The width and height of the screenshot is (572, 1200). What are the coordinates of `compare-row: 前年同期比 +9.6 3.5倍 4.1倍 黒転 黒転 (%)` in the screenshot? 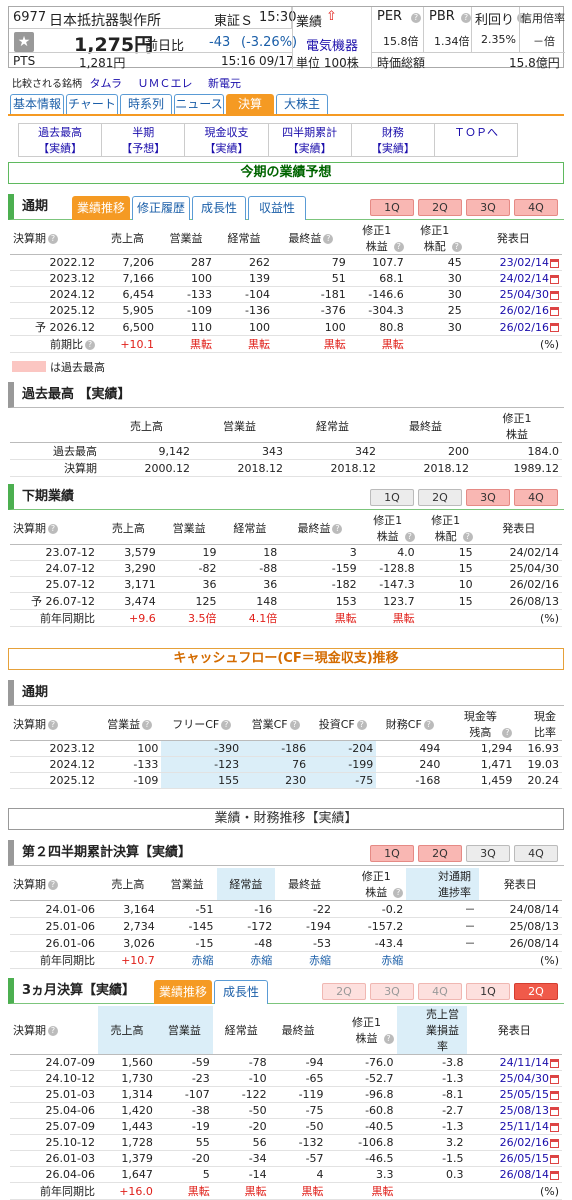 It's located at (286, 618).